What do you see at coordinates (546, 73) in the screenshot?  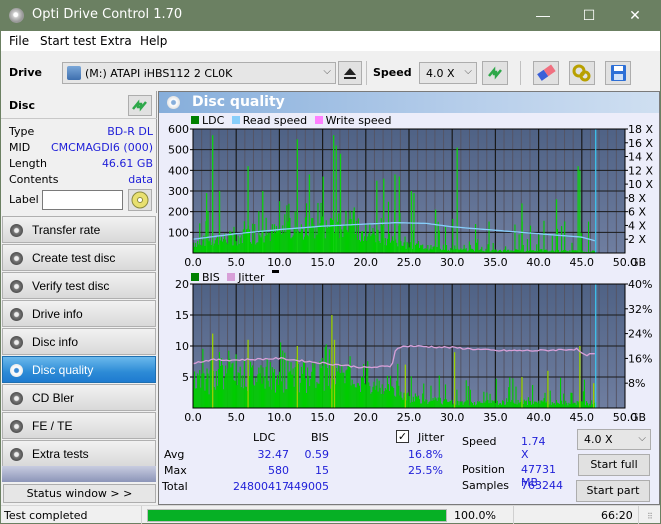 I see `erase-button` at bounding box center [546, 73].